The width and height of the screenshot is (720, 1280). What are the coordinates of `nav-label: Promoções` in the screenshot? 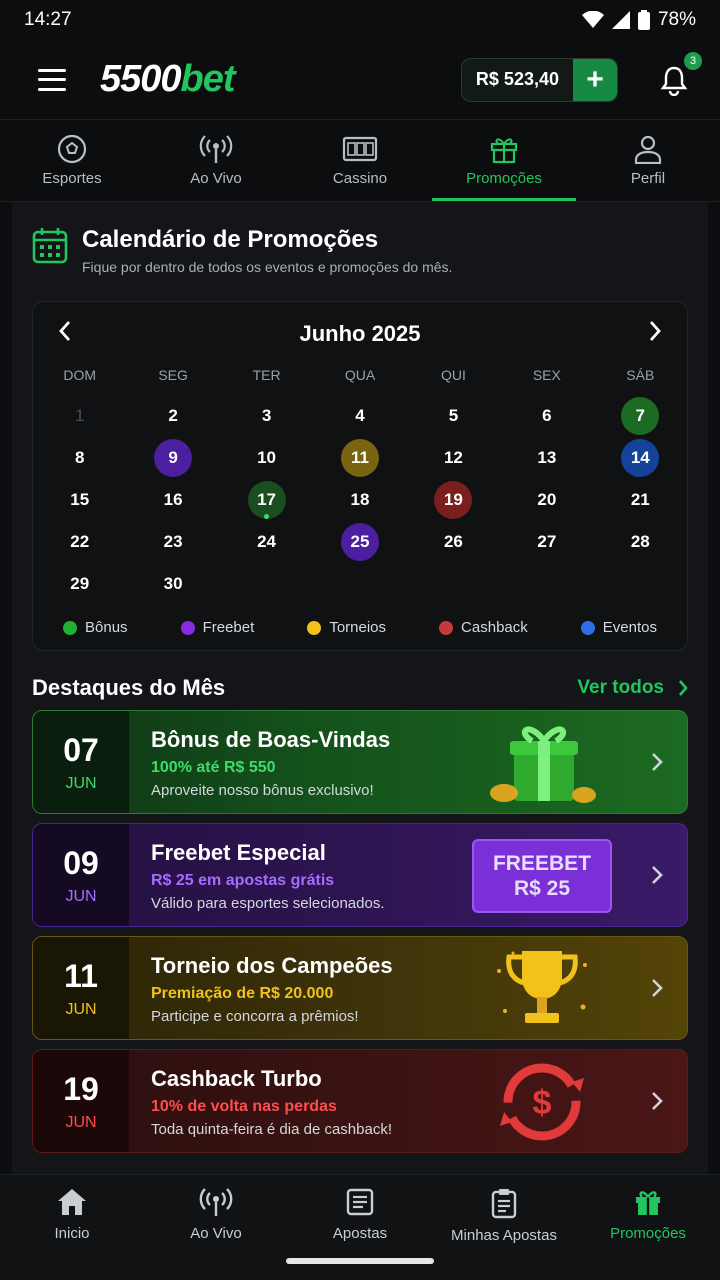 It's located at (648, 1233).